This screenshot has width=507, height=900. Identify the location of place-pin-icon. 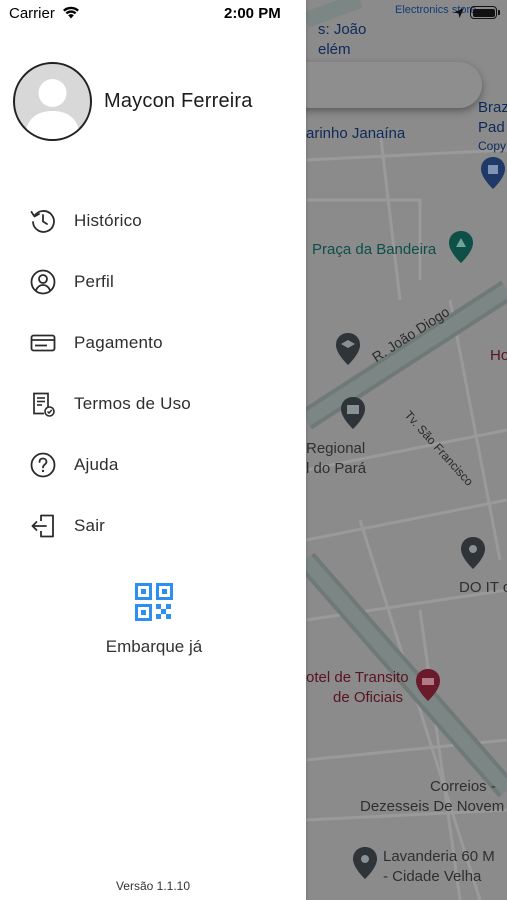
(473, 553).